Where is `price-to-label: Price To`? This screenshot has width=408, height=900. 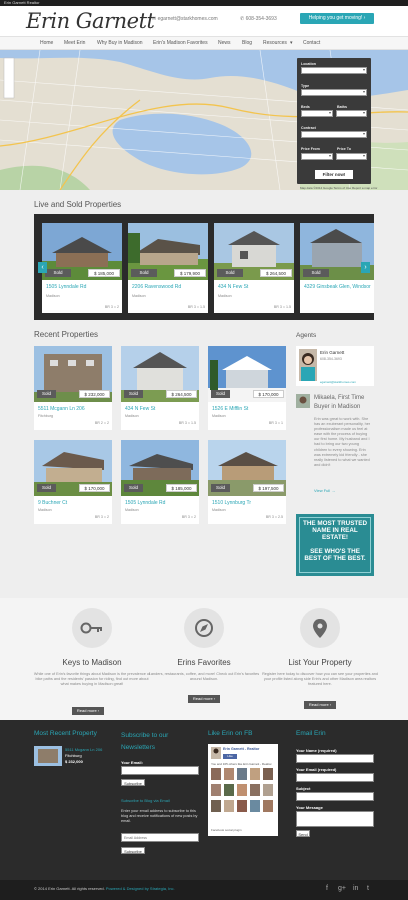 price-to-label: Price To is located at coordinates (344, 149).